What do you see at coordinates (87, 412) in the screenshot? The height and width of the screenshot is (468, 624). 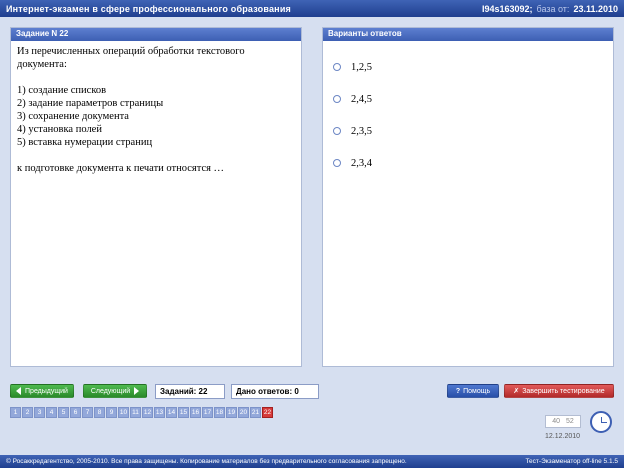 I see `question-nav-cell: 7` at bounding box center [87, 412].